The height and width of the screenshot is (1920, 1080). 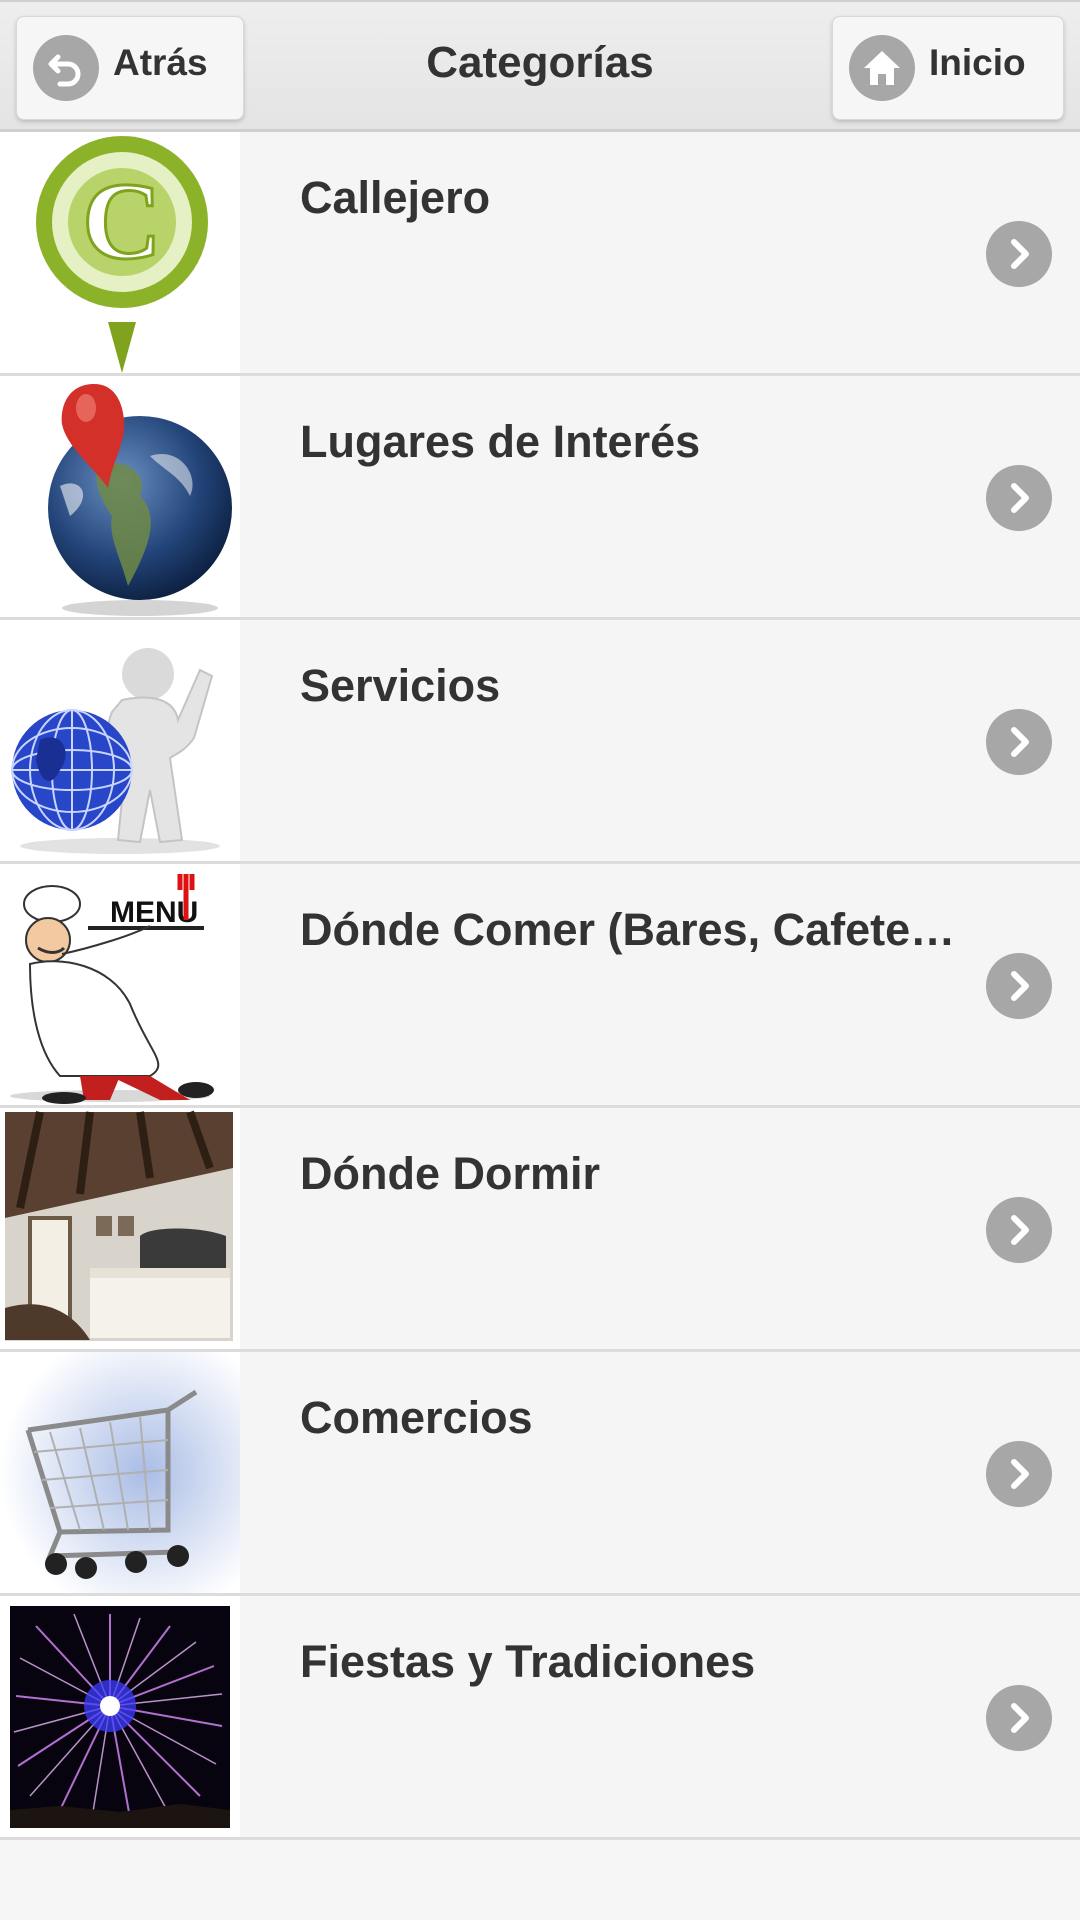 I want to click on list-item-donde-dormir: Dónde Dormir, so click(x=540, y=1230).